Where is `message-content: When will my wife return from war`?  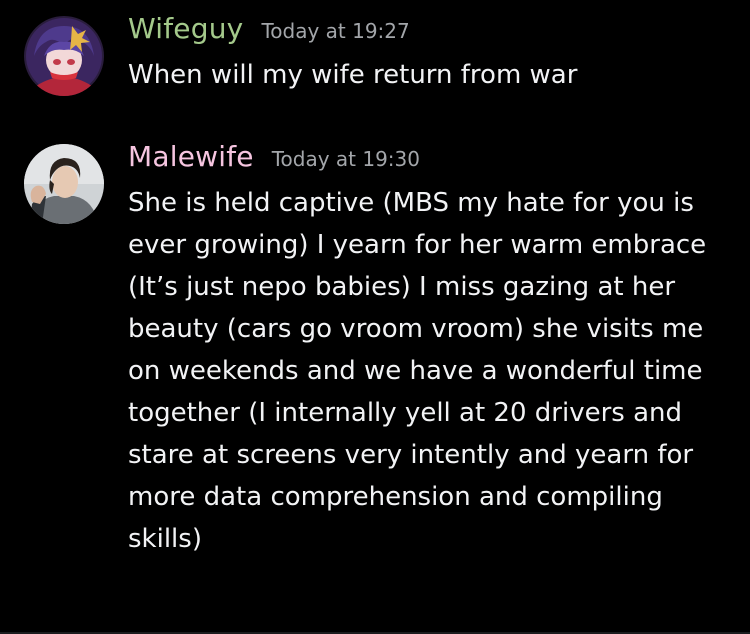
message-content: When will my wife return from war is located at coordinates (353, 75).